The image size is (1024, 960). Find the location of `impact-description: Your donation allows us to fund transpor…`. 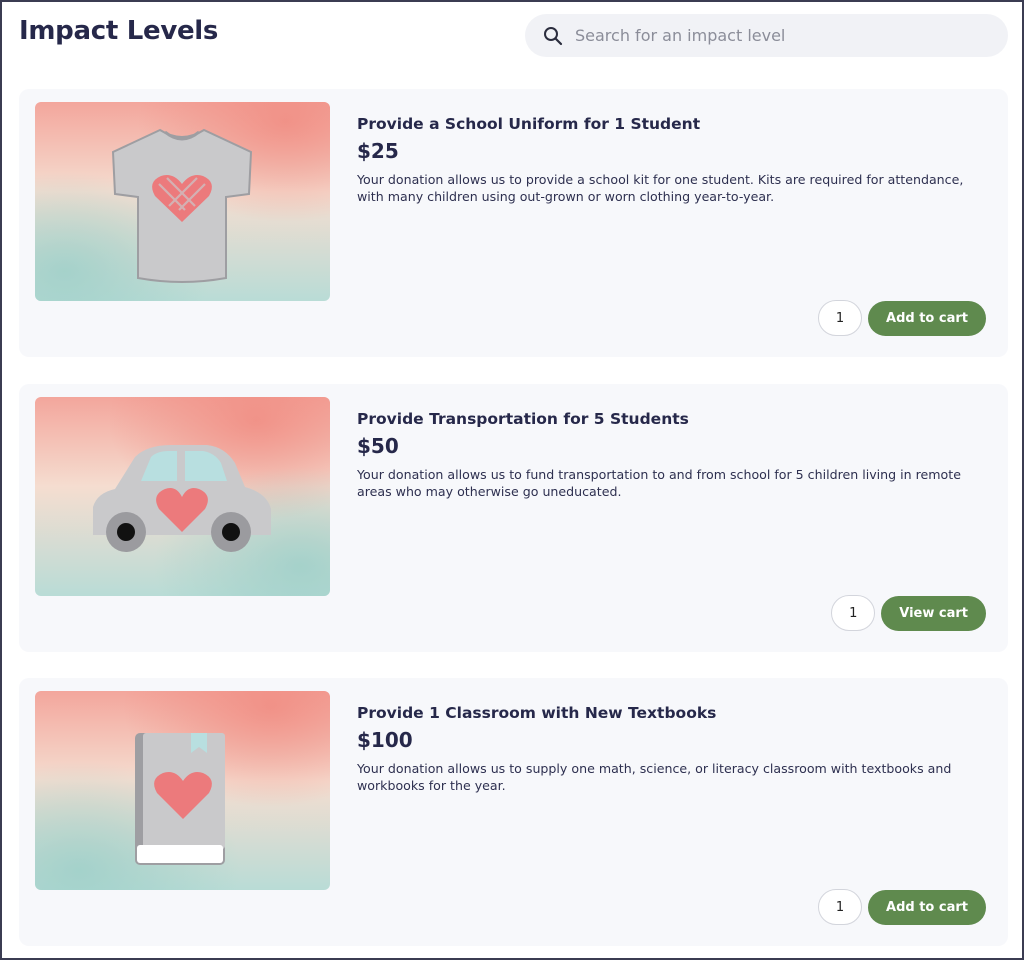

impact-description: Your donation allows us to fund transpor… is located at coordinates (659, 483).